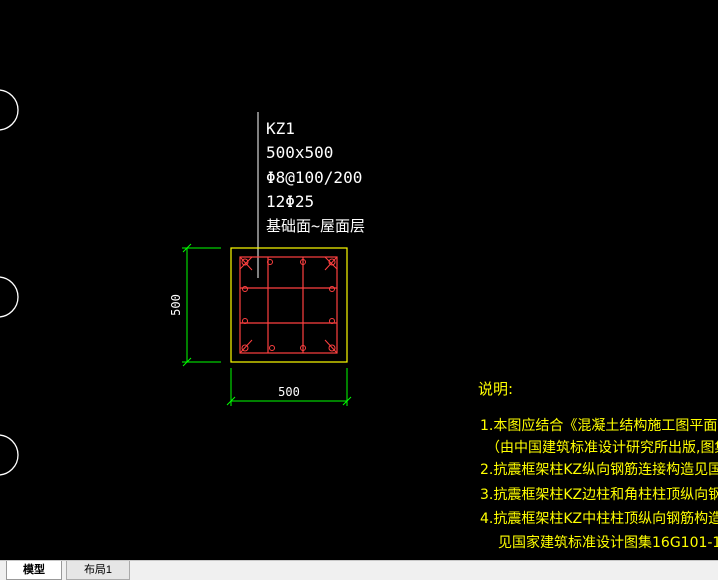  I want to click on tab-layout1: 布局1, so click(98, 570).